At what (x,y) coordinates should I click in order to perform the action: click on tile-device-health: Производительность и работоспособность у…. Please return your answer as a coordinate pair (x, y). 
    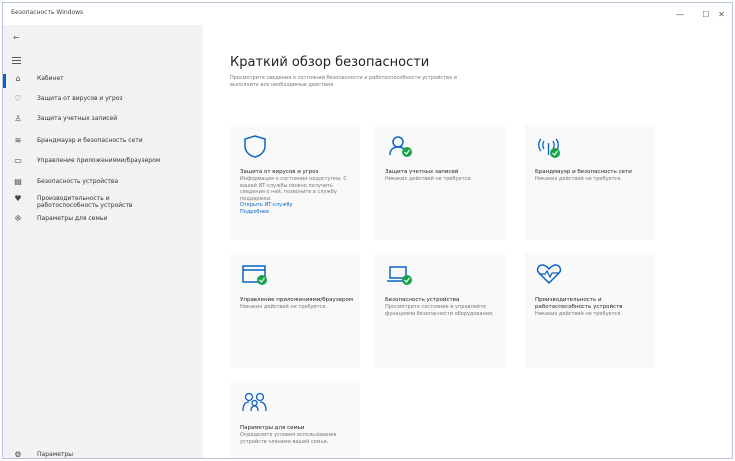
    Looking at the image, I should click on (590, 310).